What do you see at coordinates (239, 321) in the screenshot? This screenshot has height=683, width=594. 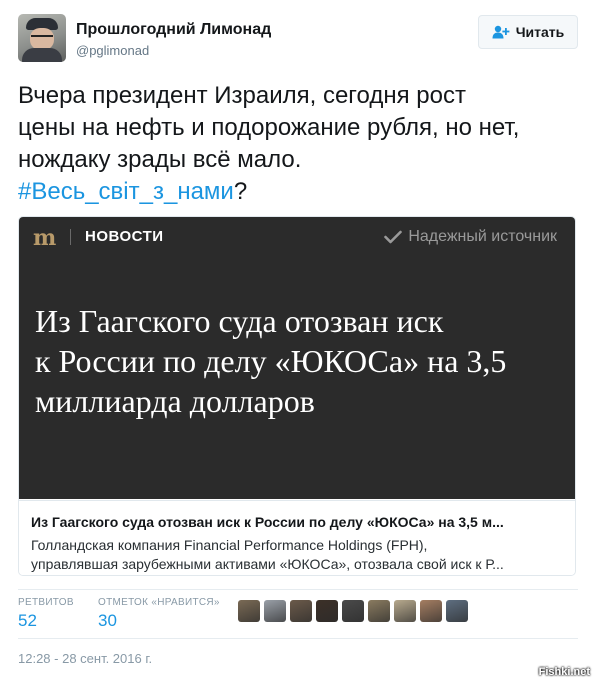 I see `headline-line: Из Гаагского суда отозван иск` at bounding box center [239, 321].